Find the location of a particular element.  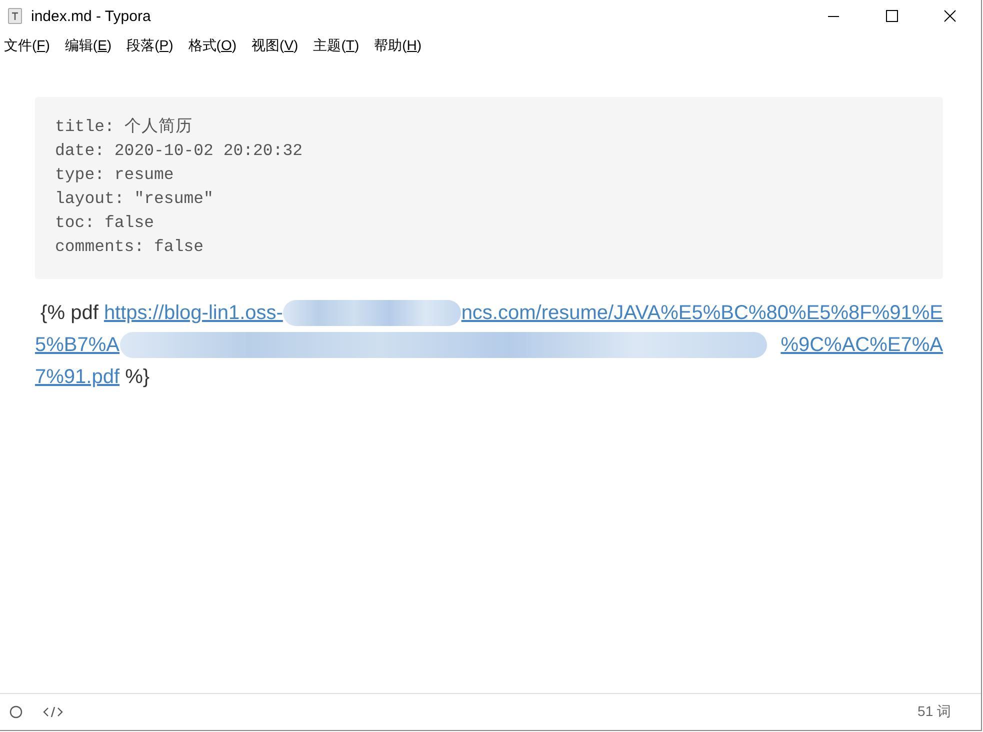

code-line: type: resume is located at coordinates (115, 175).